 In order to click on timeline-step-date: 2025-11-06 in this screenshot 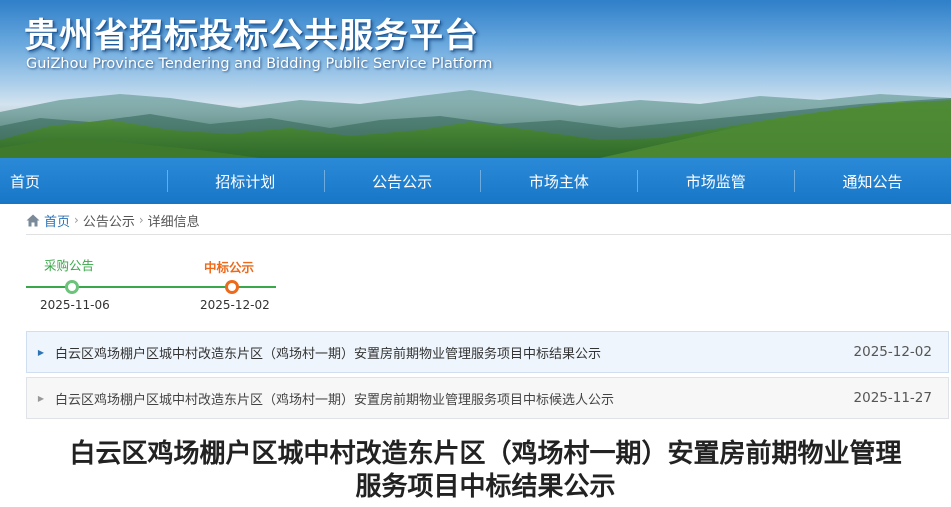, I will do `click(75, 305)`.